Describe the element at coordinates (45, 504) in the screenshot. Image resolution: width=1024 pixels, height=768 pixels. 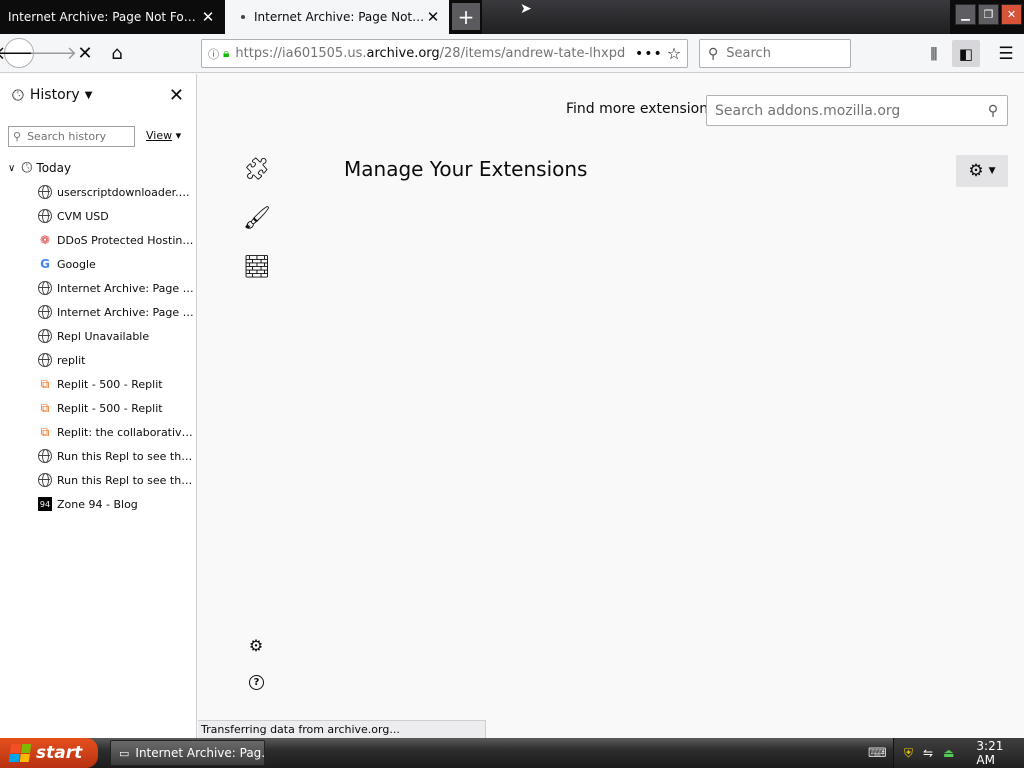
I see `zone-favicon: 94` at that location.